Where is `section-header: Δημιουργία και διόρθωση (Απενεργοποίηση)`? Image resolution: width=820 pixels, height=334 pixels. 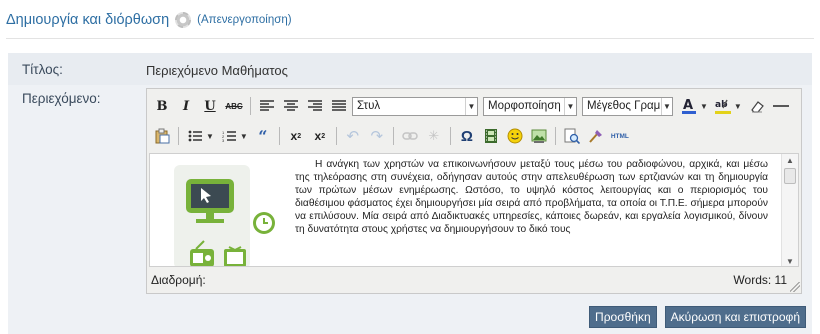
section-header: Δημιουργία και διόρθωση (Απενεργοποίηση) is located at coordinates (149, 20).